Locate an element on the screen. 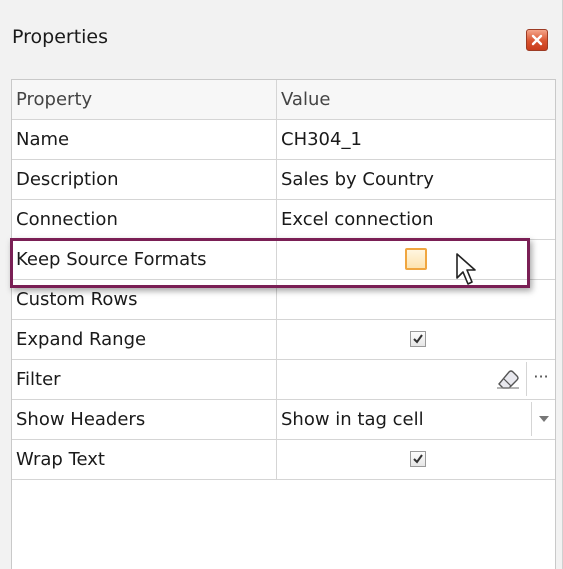  property-name: Keep Source Formats is located at coordinates (111, 259).